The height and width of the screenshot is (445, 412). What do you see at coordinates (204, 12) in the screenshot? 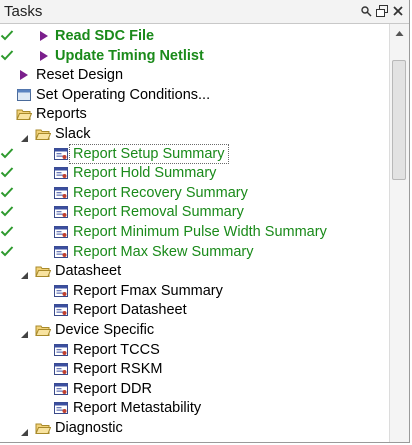
I see `panel-title-bar: Tasks` at bounding box center [204, 12].